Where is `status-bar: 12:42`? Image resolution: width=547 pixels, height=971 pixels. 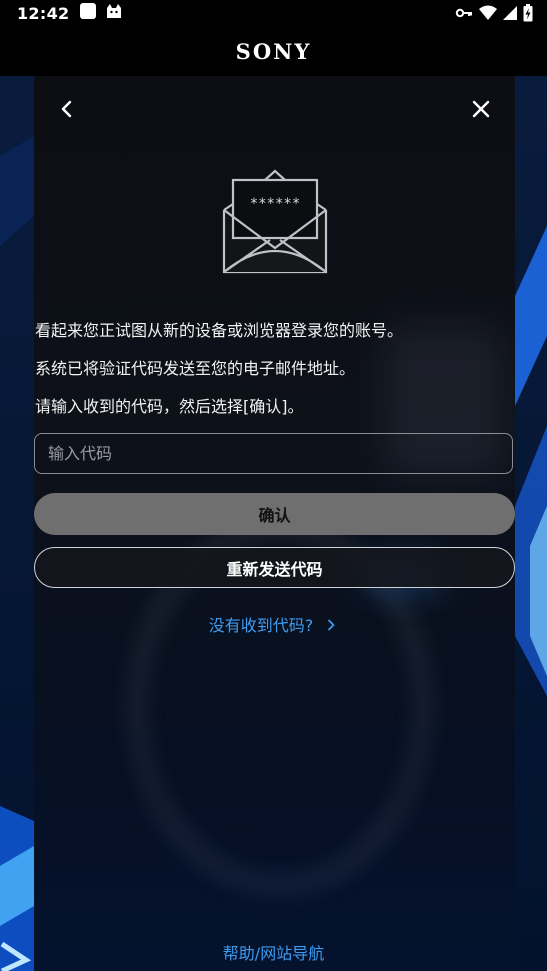 status-bar: 12:42 is located at coordinates (273, 13).